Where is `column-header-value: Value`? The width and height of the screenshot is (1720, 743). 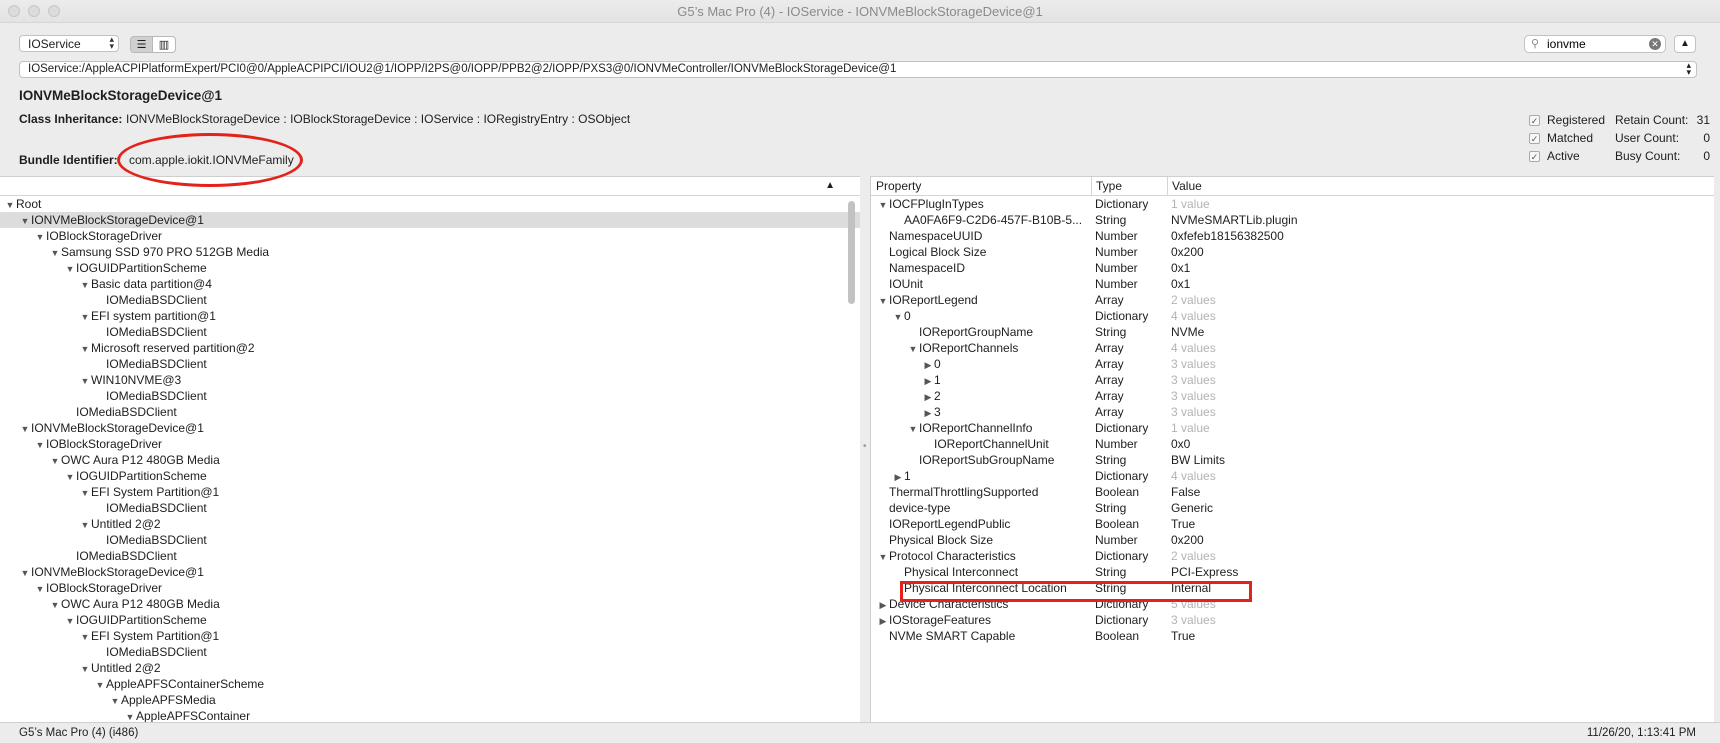
column-header-value: Value is located at coordinates (1187, 186).